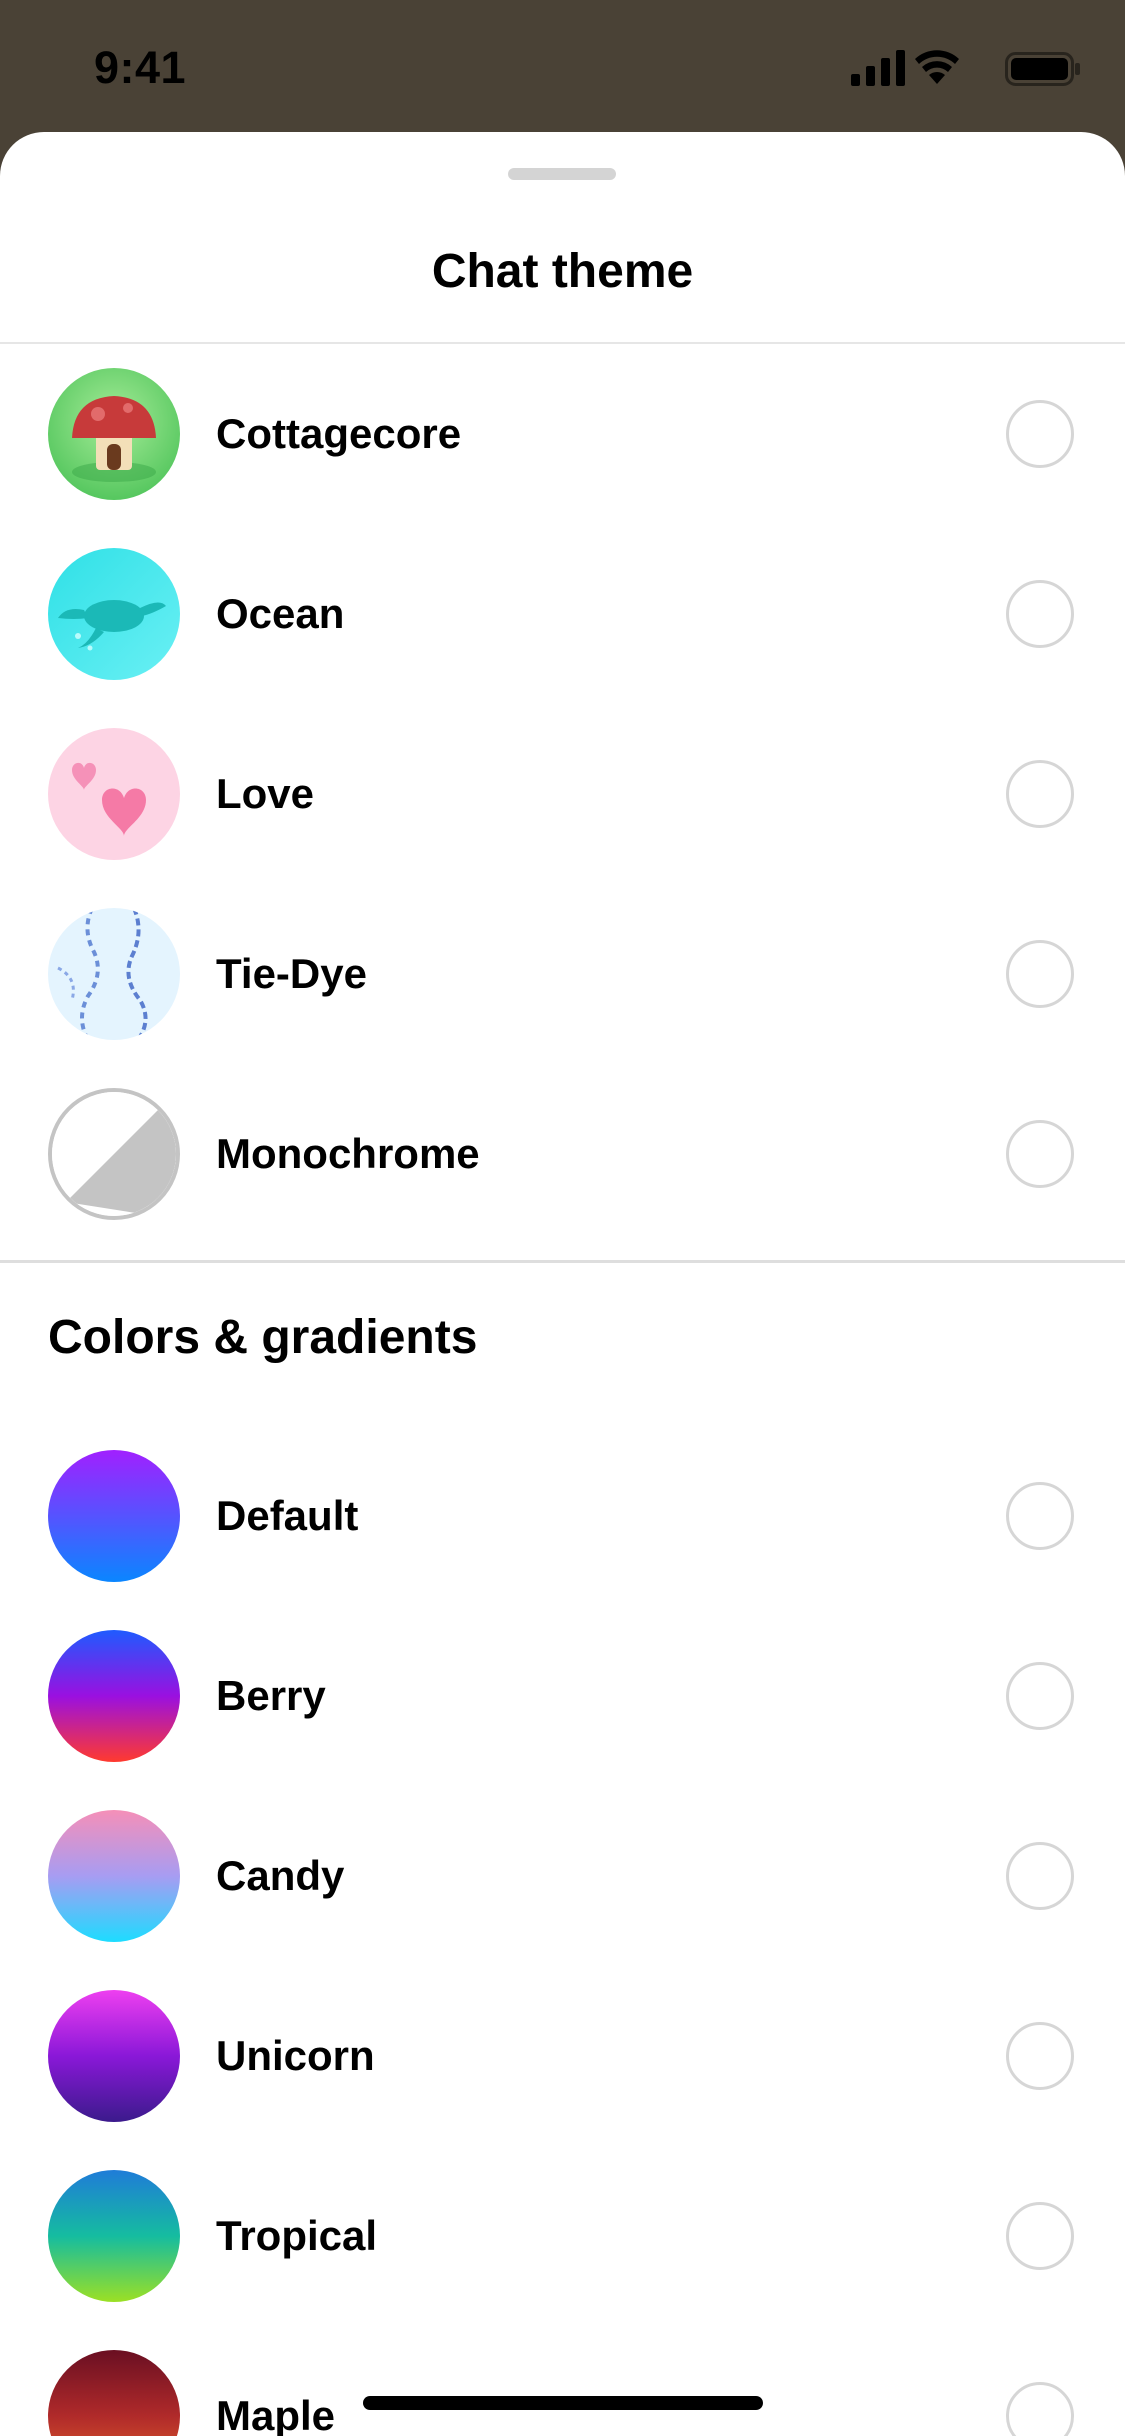 The width and height of the screenshot is (1125, 2436). I want to click on sea-turtle-icon, so click(114, 614).